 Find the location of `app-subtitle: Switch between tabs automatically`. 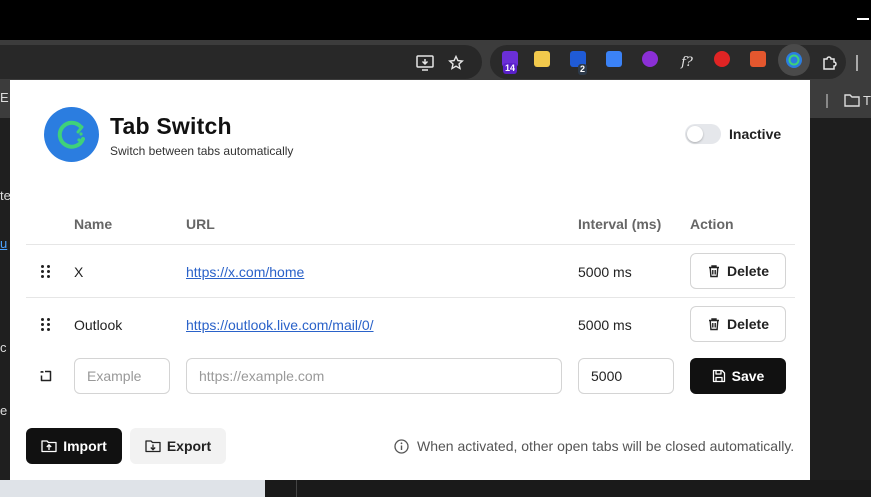

app-subtitle: Switch between tabs automatically is located at coordinates (202, 151).